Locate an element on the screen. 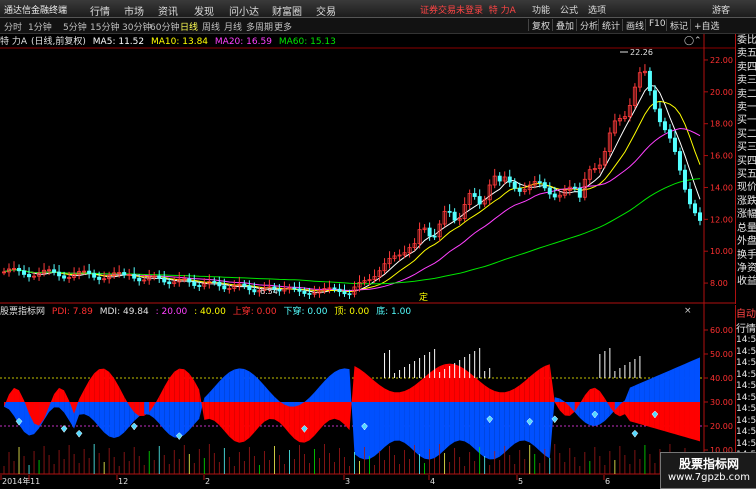  quote-label-12: 涨跌 is located at coordinates (746, 201).